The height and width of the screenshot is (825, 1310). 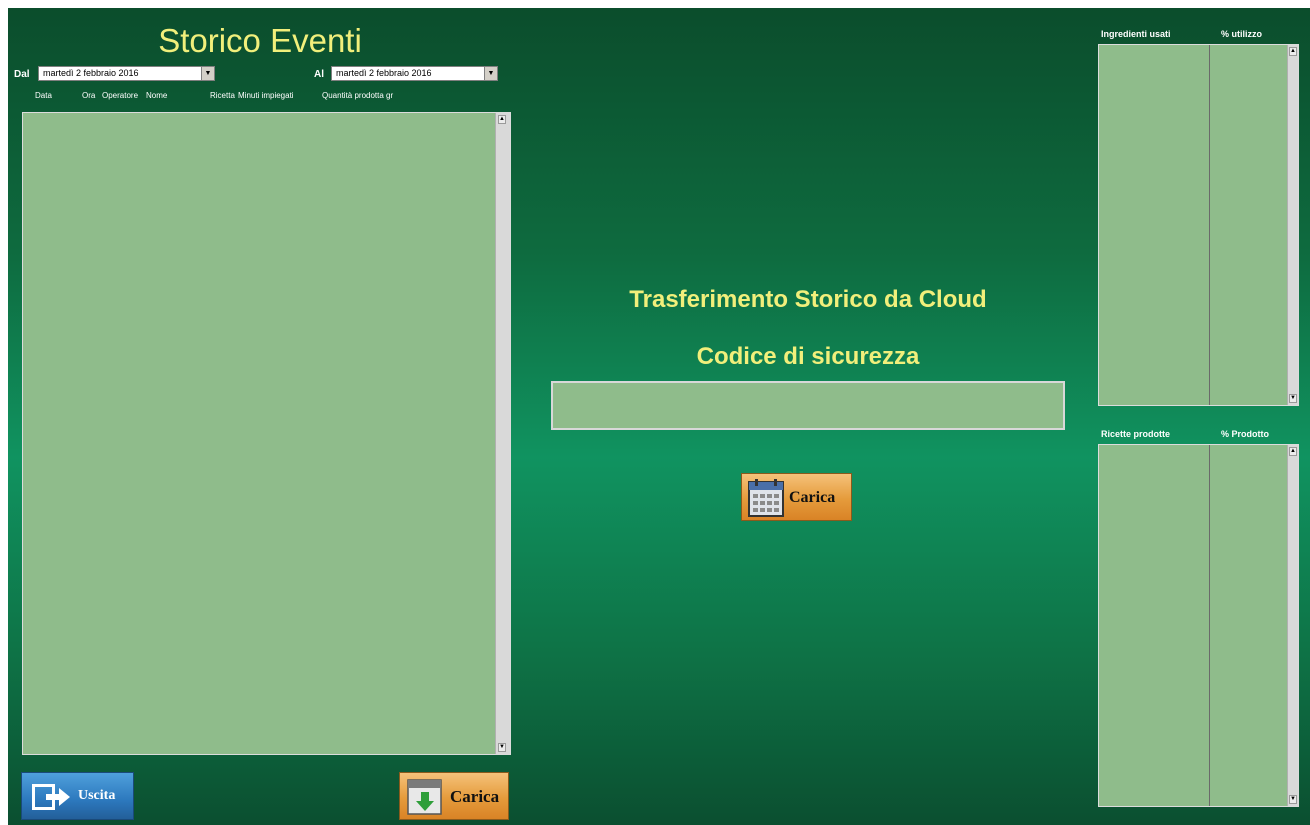 I want to click on events-list-scrollbar: ▲ ▼, so click(x=502, y=433).